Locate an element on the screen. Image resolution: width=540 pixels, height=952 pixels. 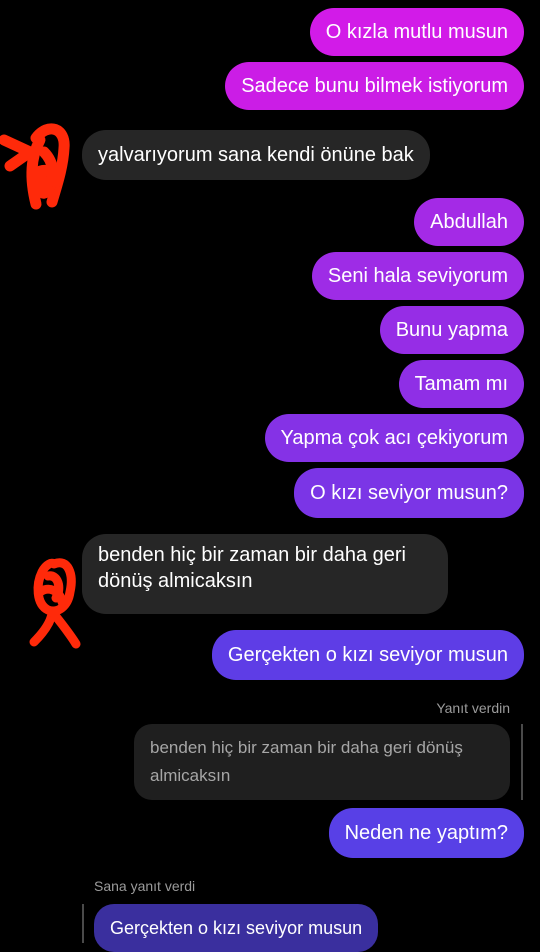
message-bubble-incoming: yalvarıyorum sana kendi önüne bak is located at coordinates (256, 155).